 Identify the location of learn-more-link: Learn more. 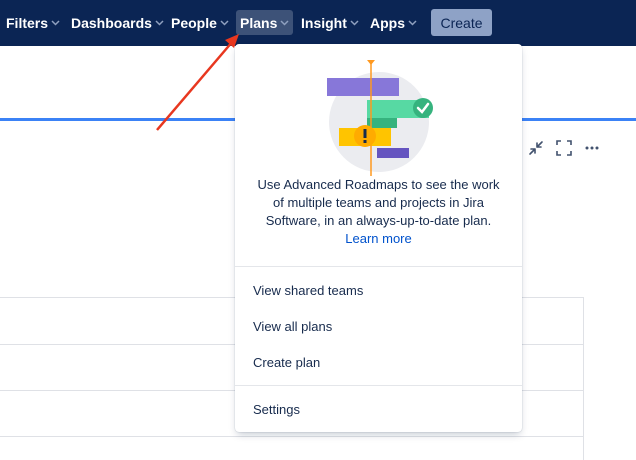
(378, 239).